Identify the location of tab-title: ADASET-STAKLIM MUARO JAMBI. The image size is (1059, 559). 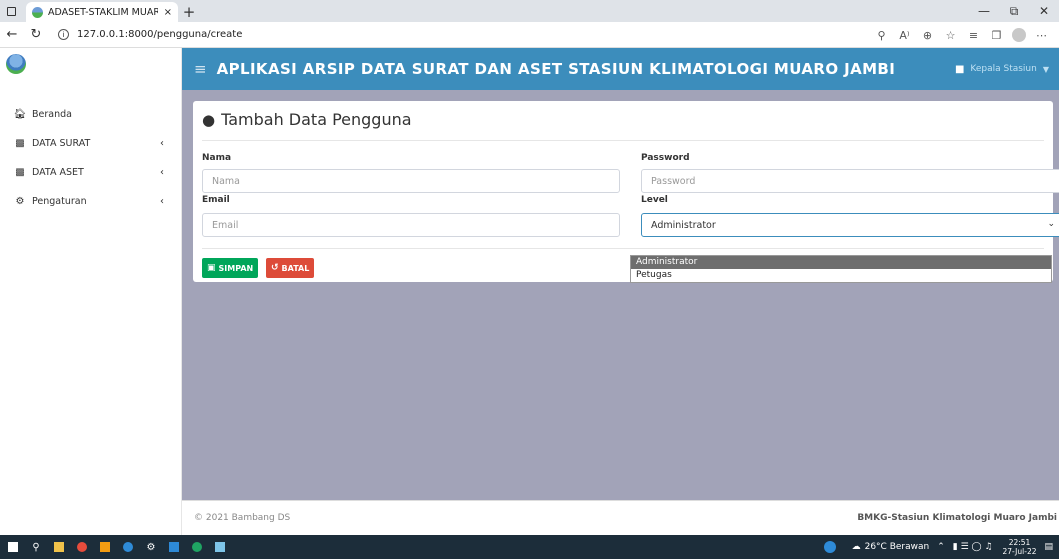
(103, 12).